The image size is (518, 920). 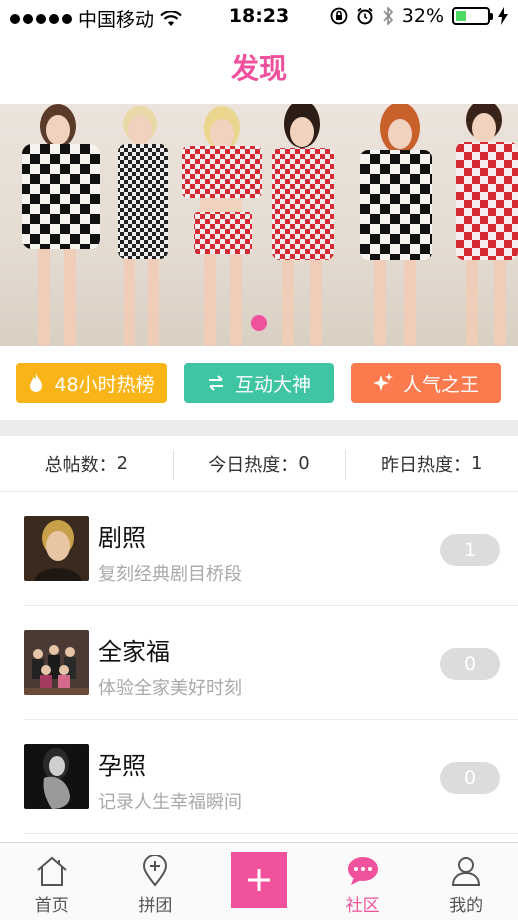 I want to click on plus-icon, so click(x=259, y=880).